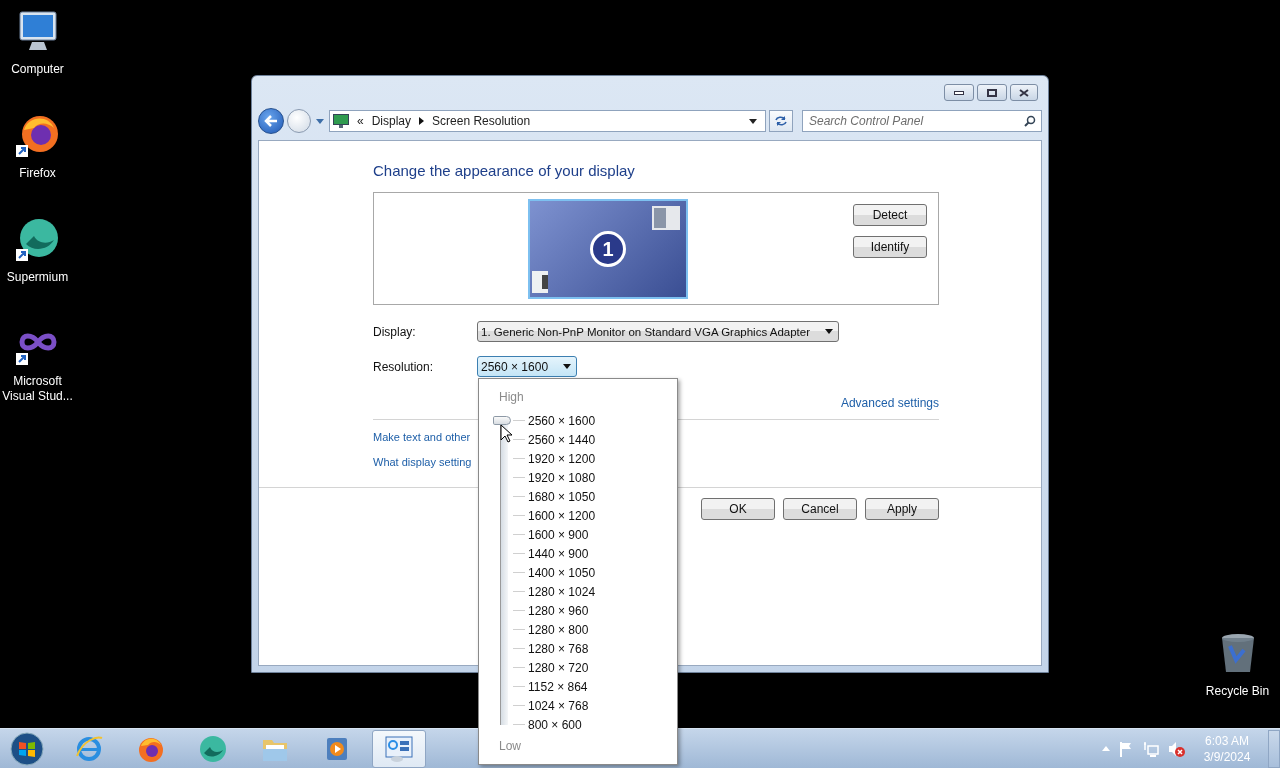  I want to click on minimize-icon, so click(959, 92).